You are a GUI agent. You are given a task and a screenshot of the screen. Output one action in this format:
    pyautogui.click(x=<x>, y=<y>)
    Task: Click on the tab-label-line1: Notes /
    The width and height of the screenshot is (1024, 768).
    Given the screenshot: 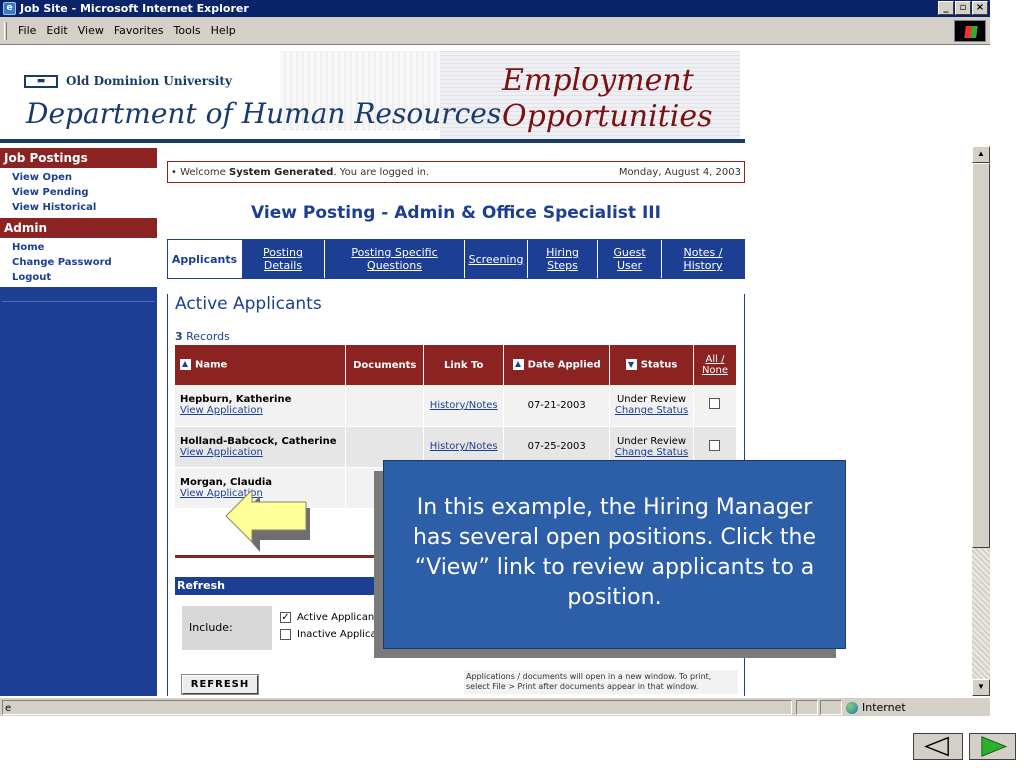 What is the action you would take?
    pyautogui.click(x=703, y=252)
    